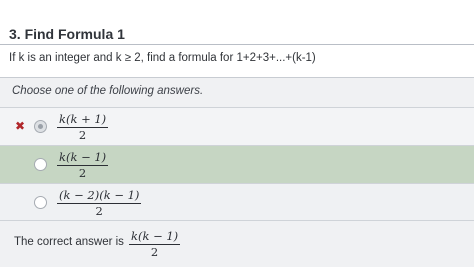 Image resolution: width=474 pixels, height=267 pixels. What do you see at coordinates (82, 173) in the screenshot?
I see `answer-2-denominator: 2` at bounding box center [82, 173].